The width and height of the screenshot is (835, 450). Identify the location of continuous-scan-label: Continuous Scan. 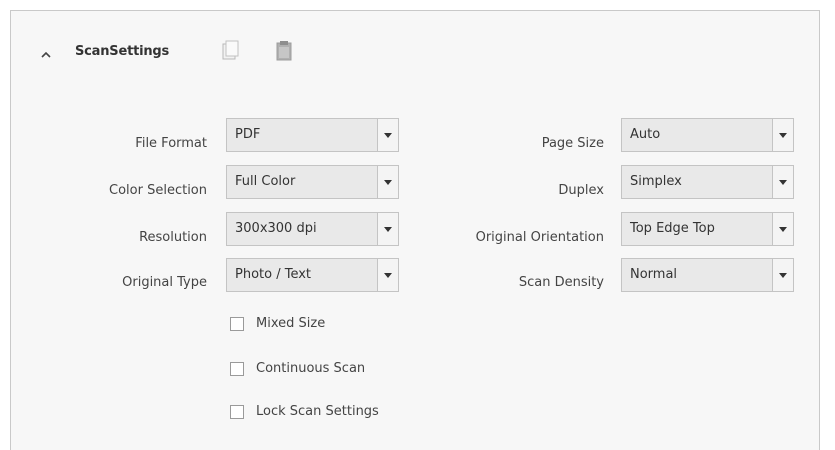
(311, 368).